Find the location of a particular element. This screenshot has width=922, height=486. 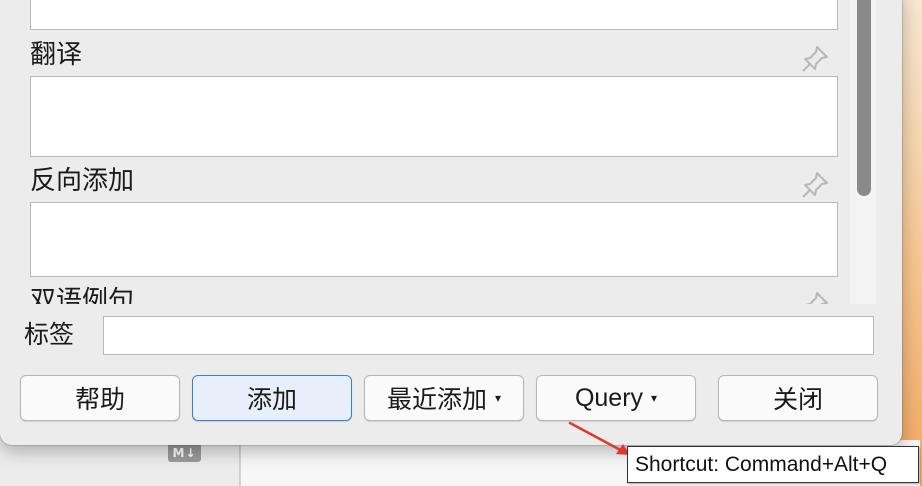

field-label-translation: 翻译 is located at coordinates (56, 55).